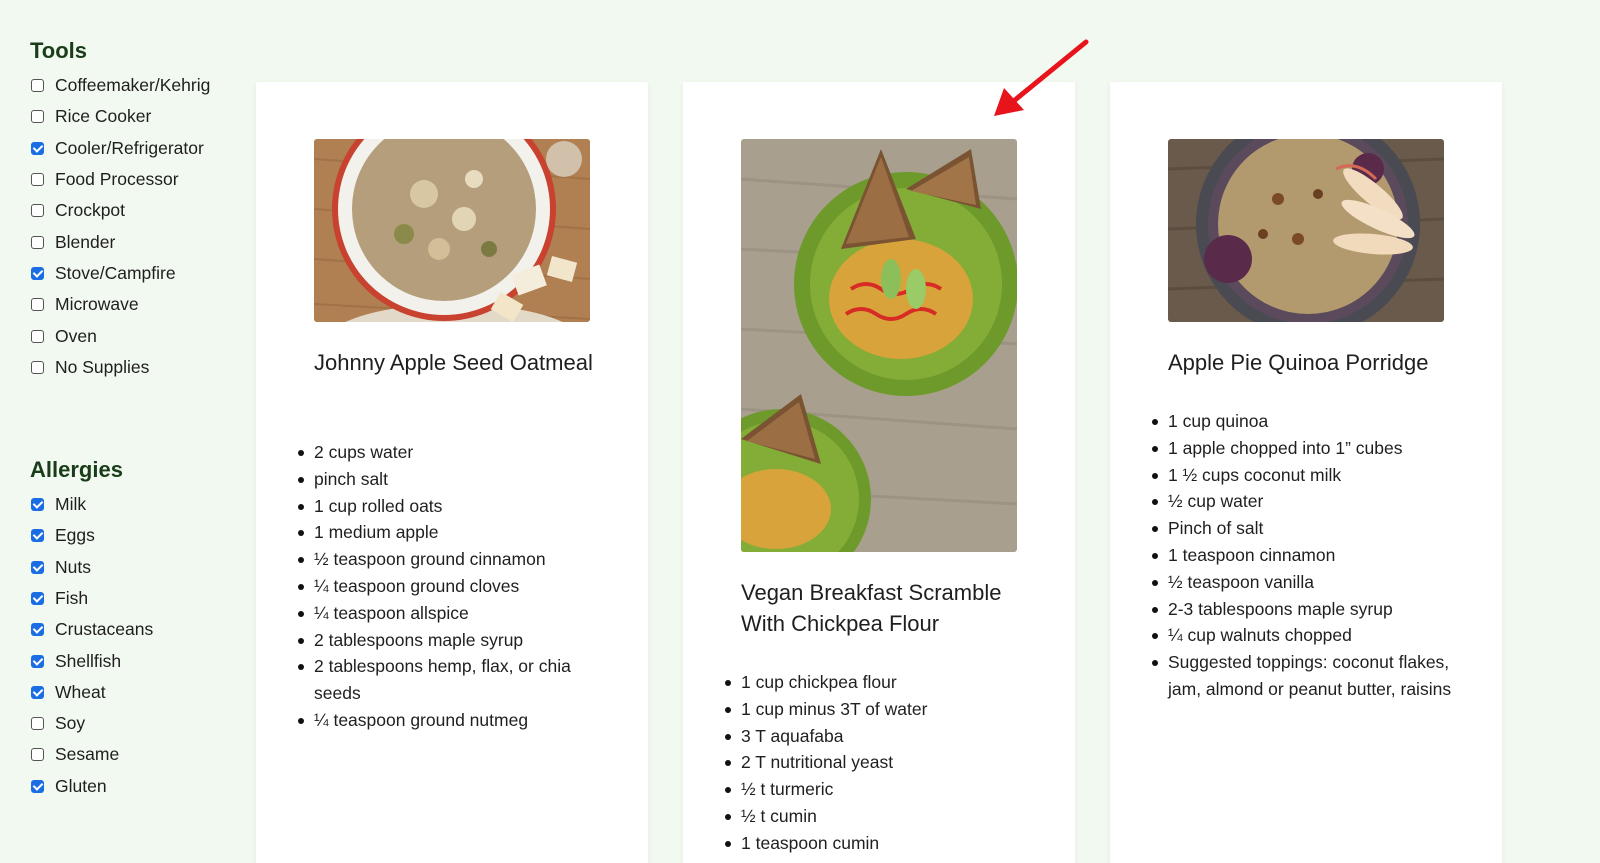  I want to click on ingredient-item: 2 tablespoons hemp, flax, or chia seeds, so click(456, 680).